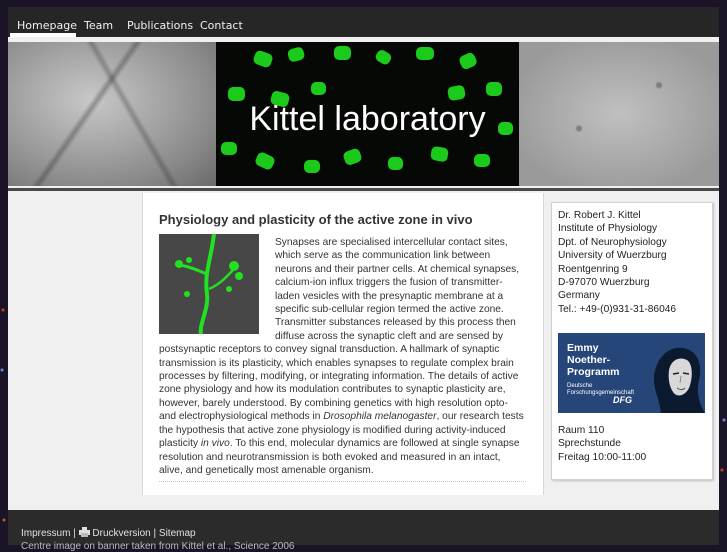 This screenshot has width=727, height=552. I want to click on top-navigation: Homepage Team Publications Contact, so click(363, 22).